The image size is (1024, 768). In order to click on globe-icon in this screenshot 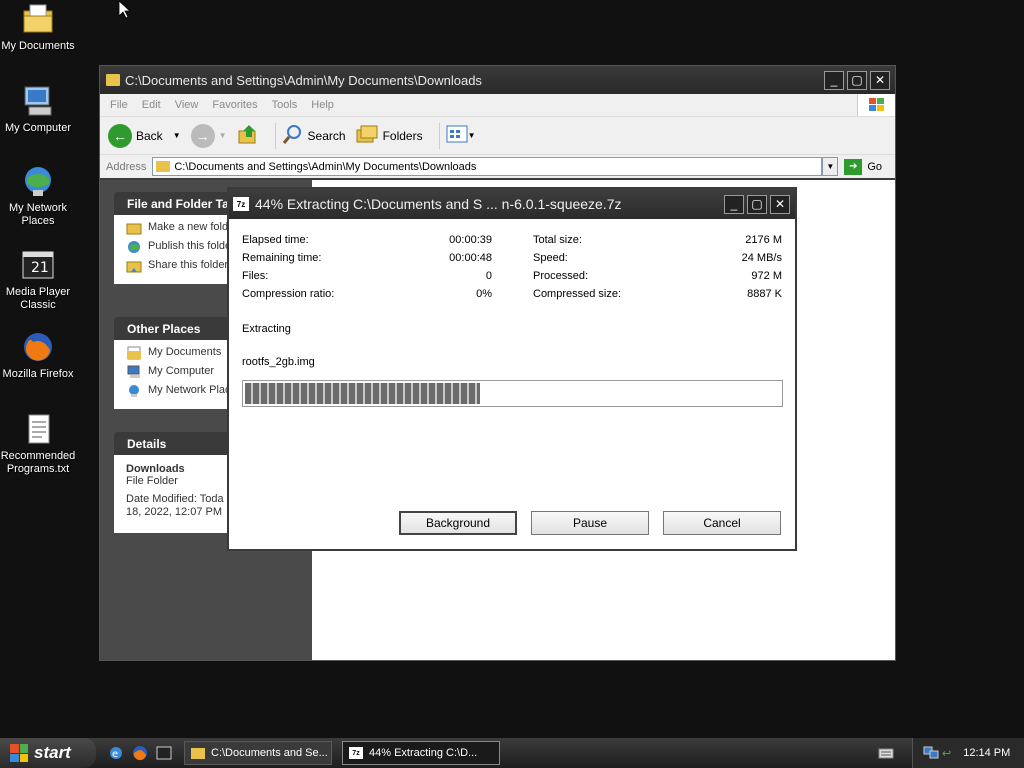, I will do `click(134, 247)`.